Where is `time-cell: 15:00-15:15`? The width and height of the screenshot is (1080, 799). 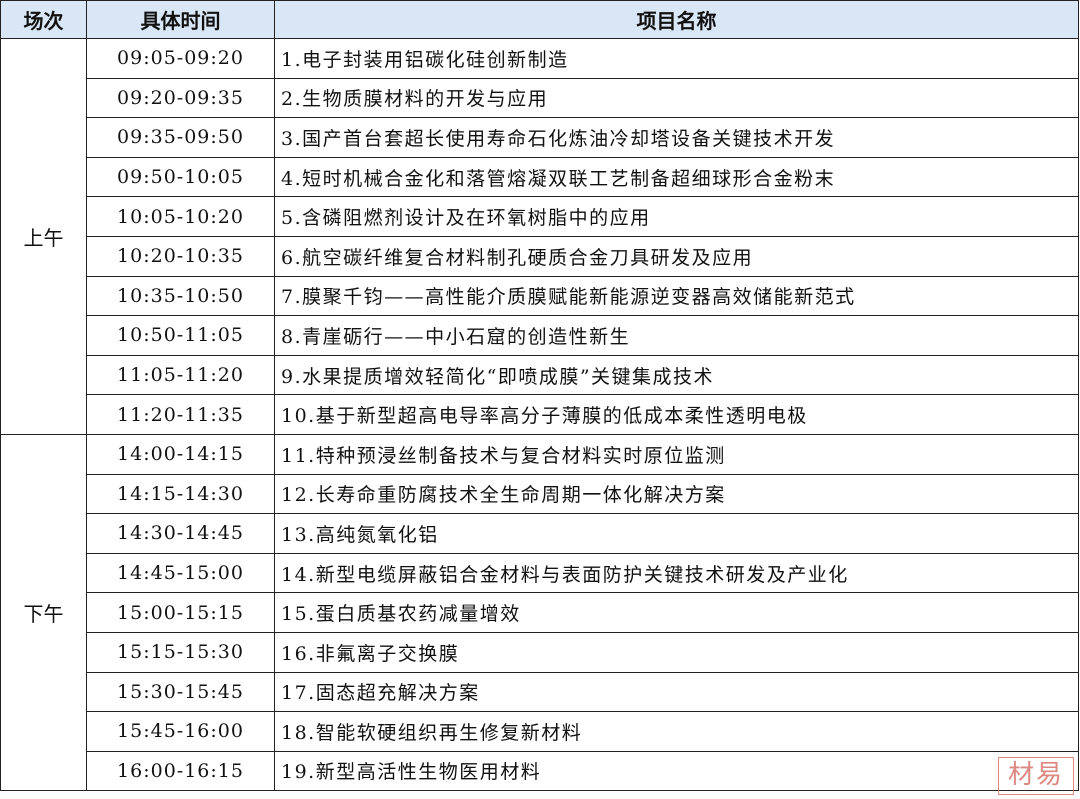
time-cell: 15:00-15:15 is located at coordinates (180, 612).